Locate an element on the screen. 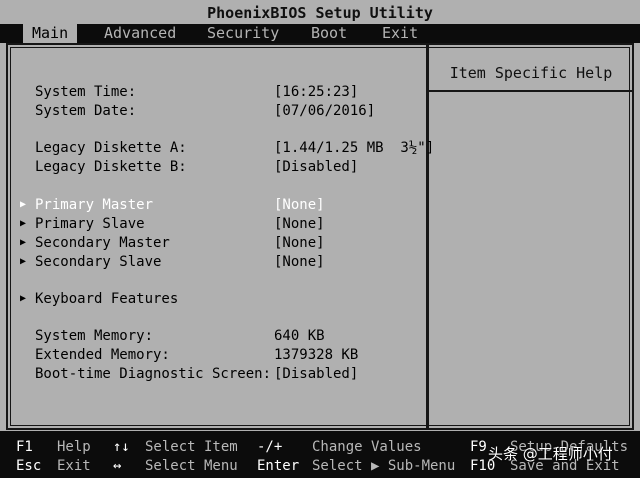 The image size is (640, 478). minusplus-text: Change Values is located at coordinates (367, 447).